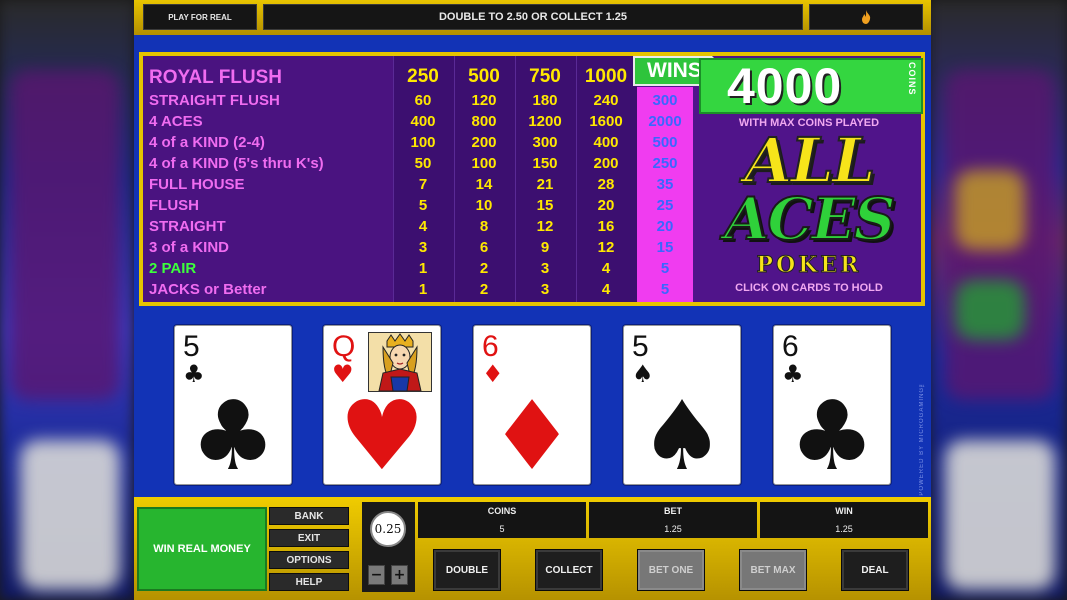  Describe the element at coordinates (214, 100) in the screenshot. I see `hand-straight-flush: STRAIGHT FLUSH` at that location.